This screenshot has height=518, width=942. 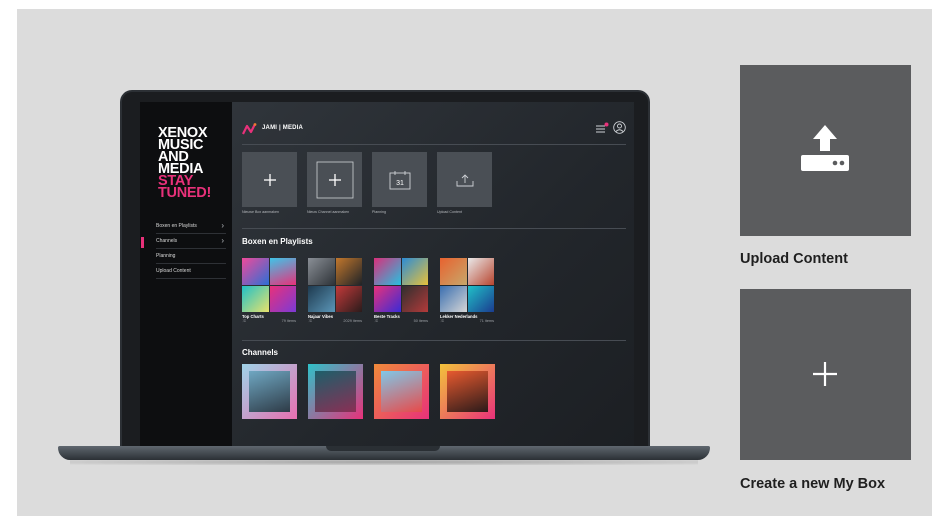 I want to click on create-box-card, so click(x=825, y=374).